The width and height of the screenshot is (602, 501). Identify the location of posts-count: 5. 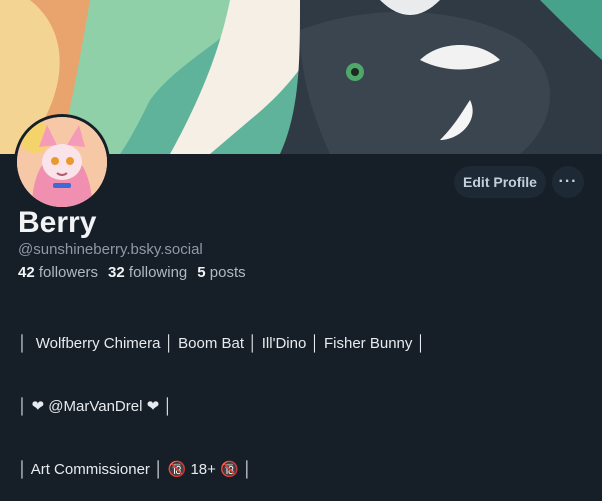
(201, 272).